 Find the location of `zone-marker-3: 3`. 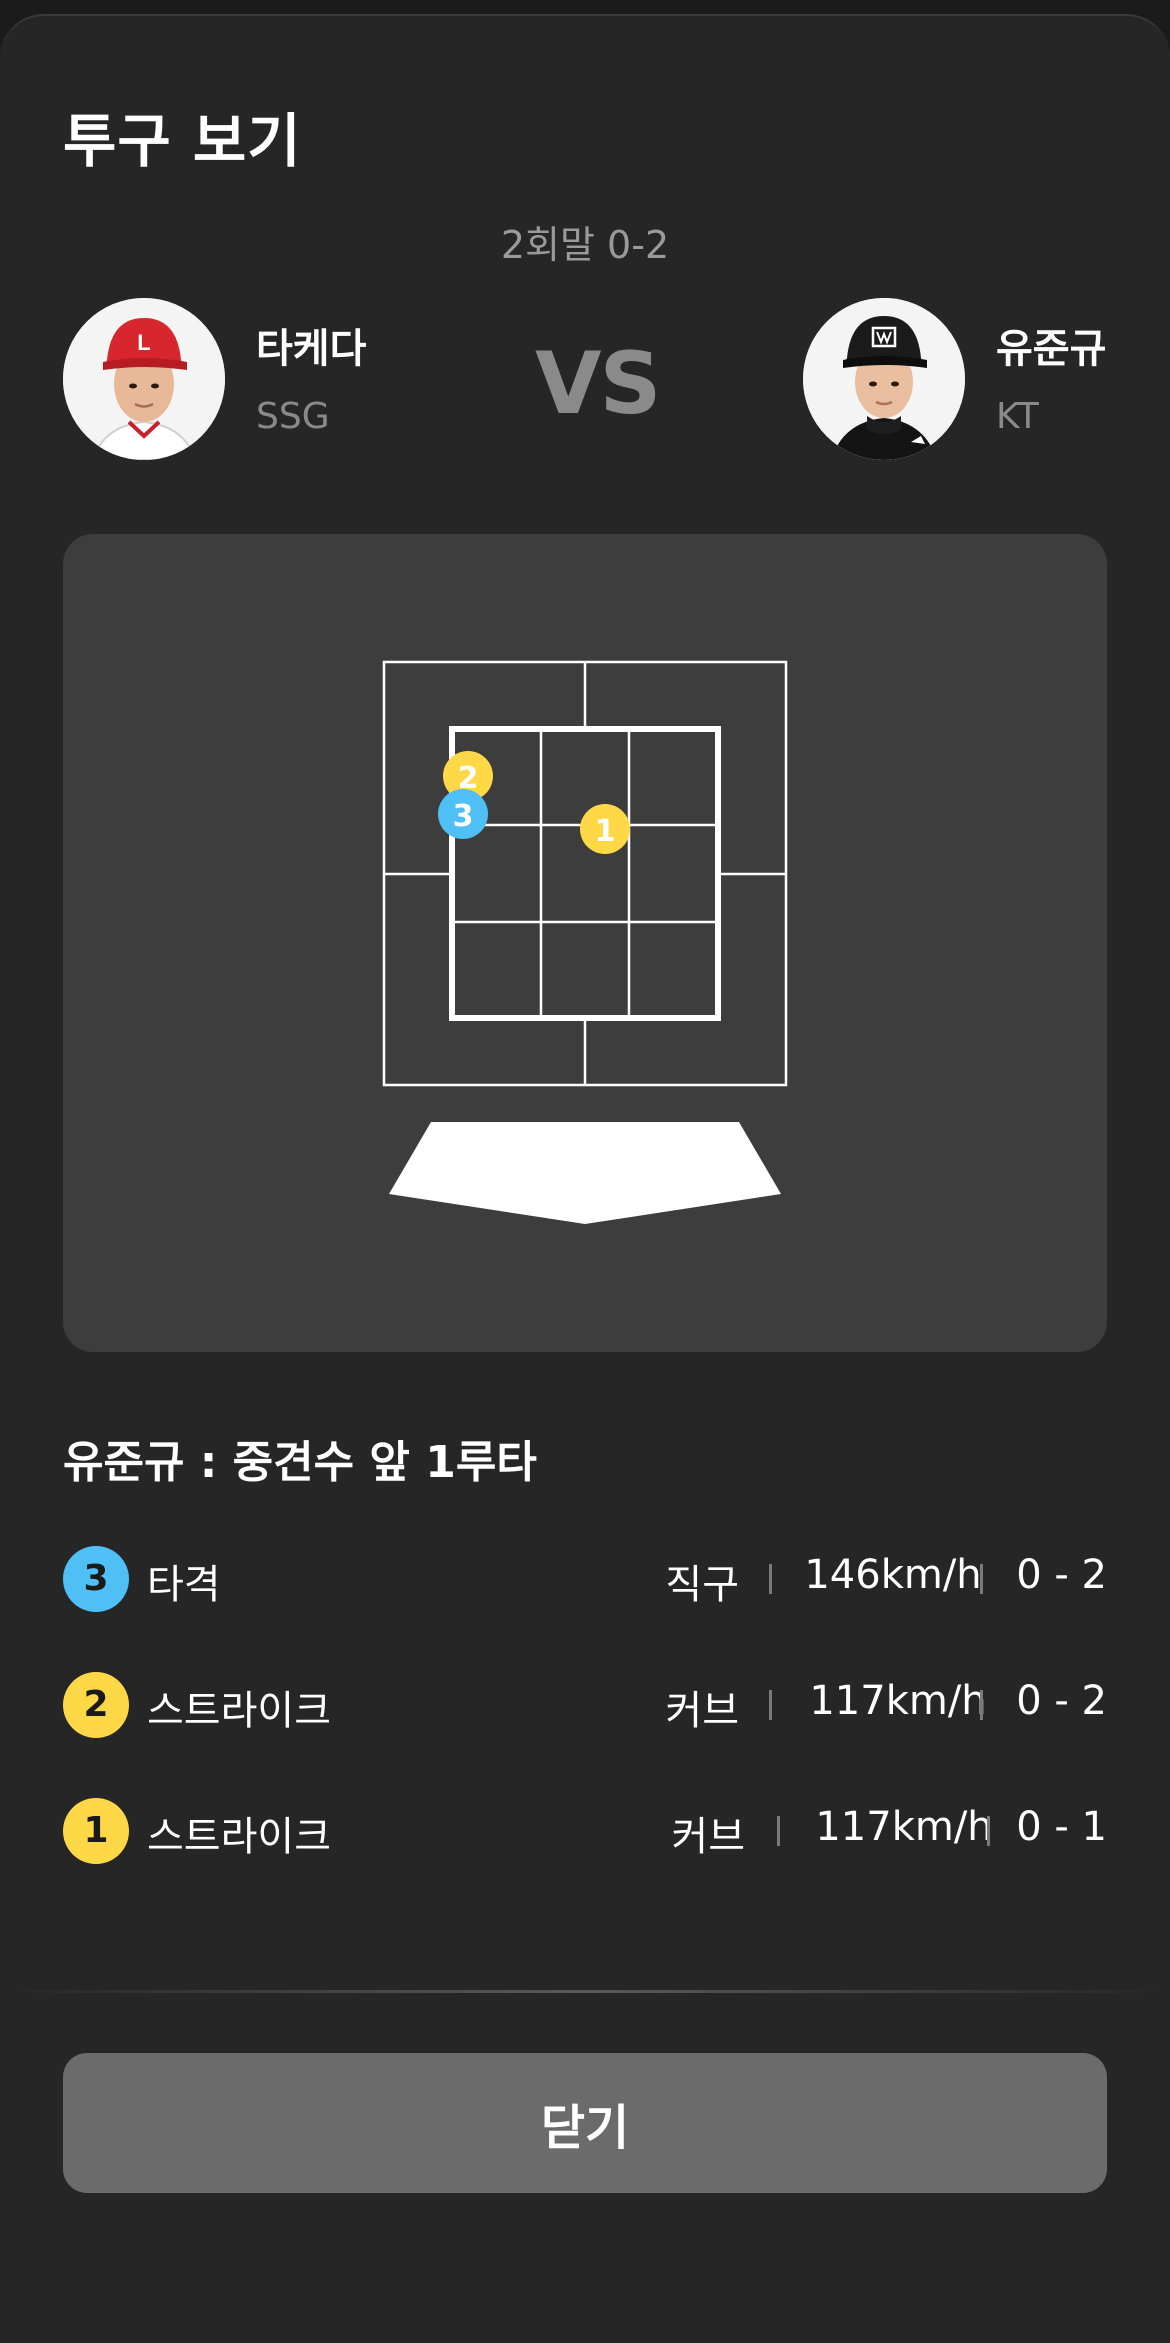

zone-marker-3: 3 is located at coordinates (463, 814).